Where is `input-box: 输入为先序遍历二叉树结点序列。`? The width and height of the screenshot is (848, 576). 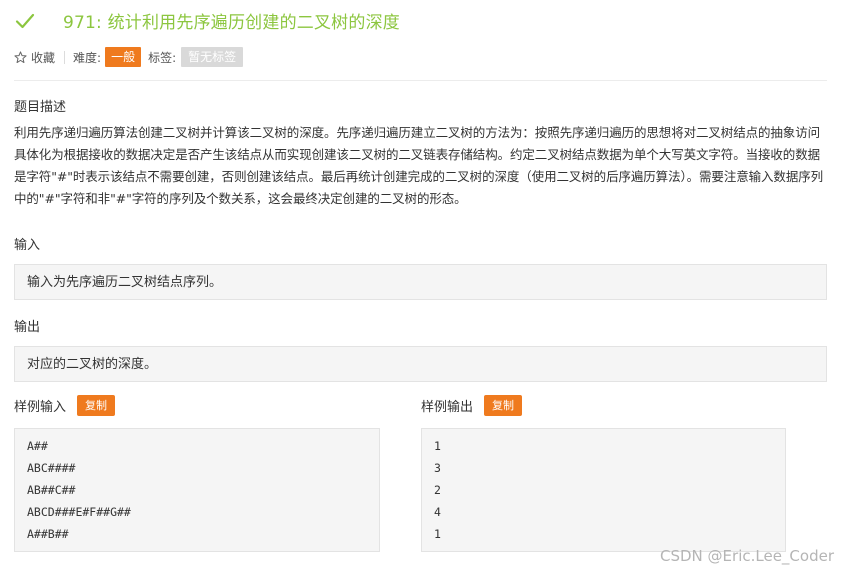
input-box: 输入为先序遍历二叉树结点序列。 is located at coordinates (420, 282).